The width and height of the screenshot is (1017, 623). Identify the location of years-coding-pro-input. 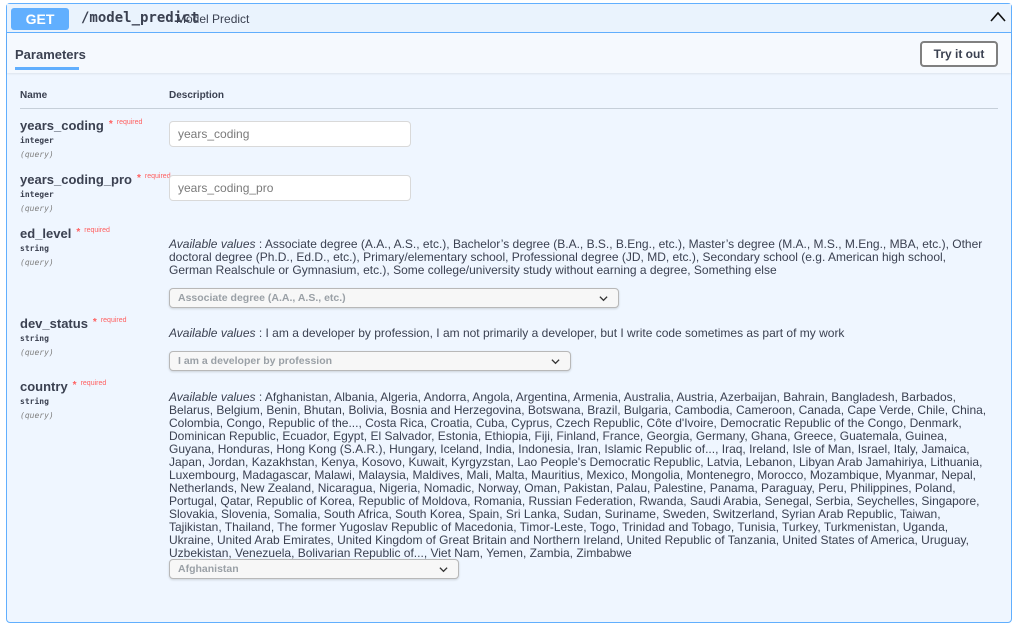
(290, 188).